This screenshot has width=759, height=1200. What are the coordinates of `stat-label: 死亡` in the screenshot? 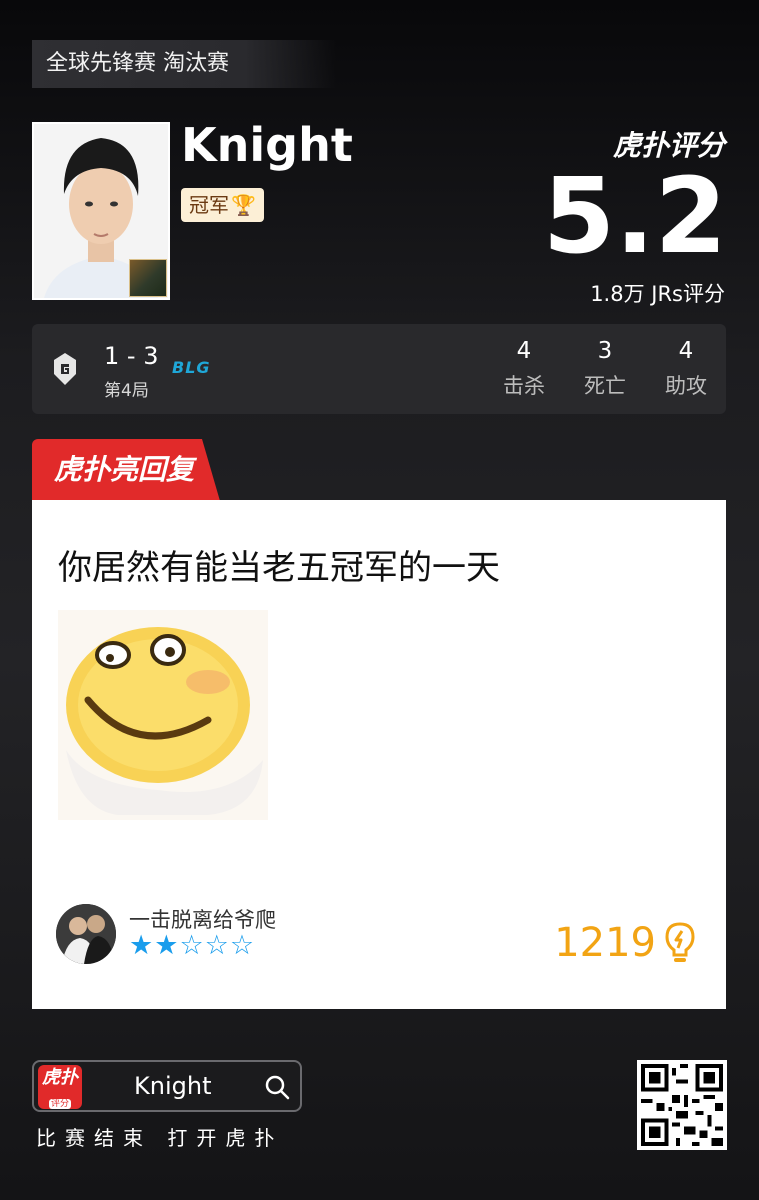 It's located at (605, 386).